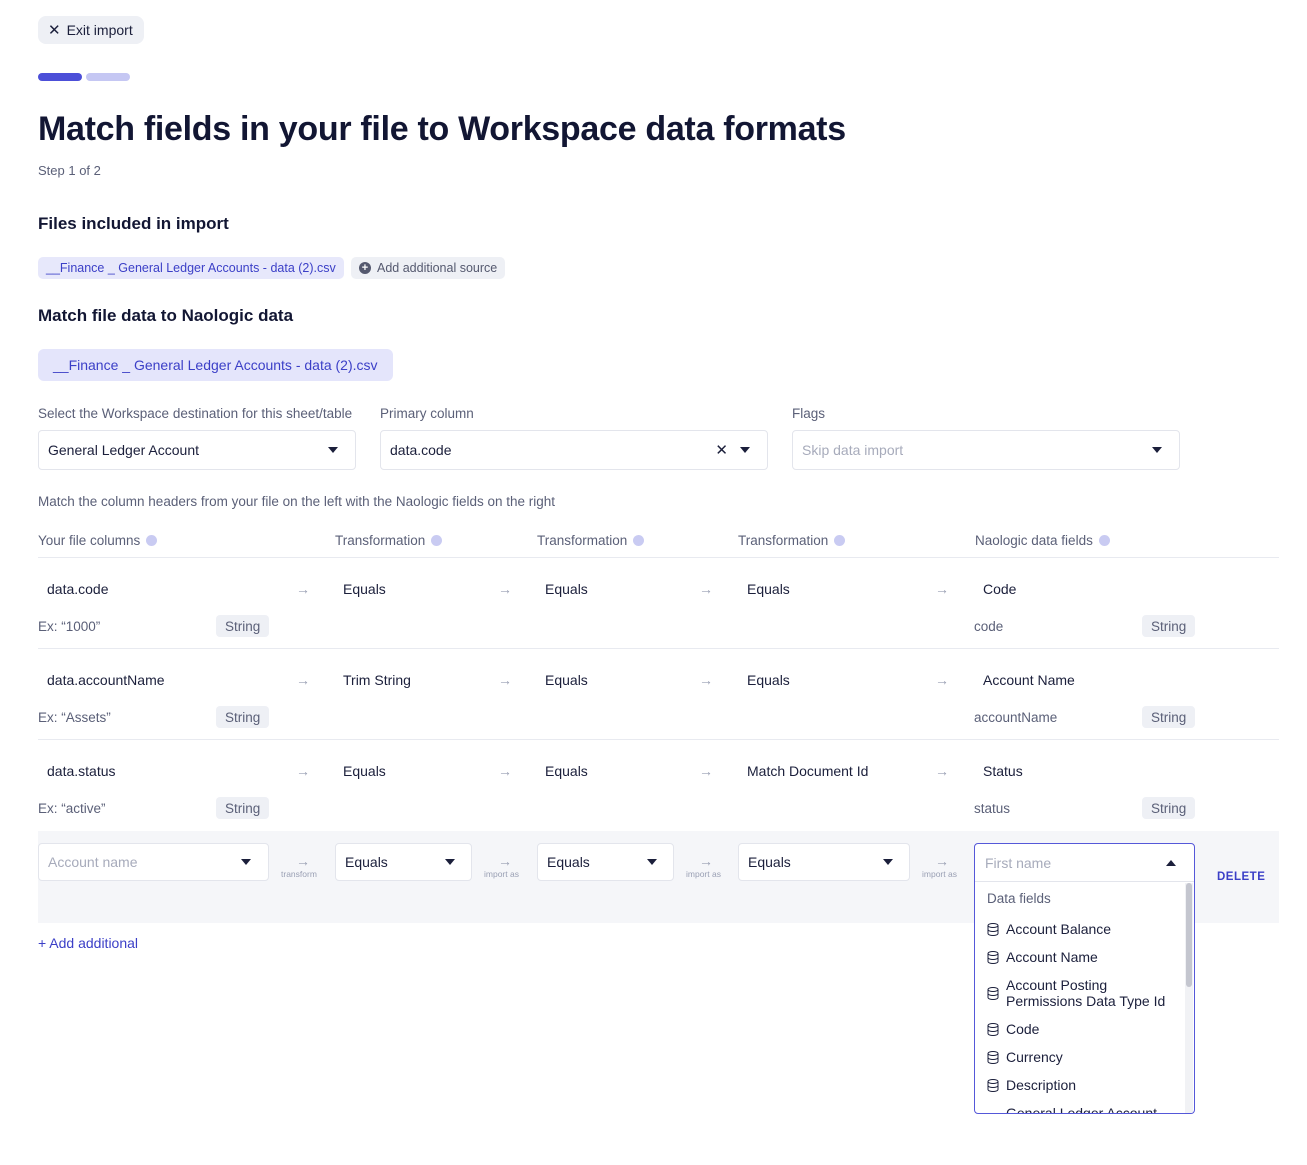 This screenshot has width=1307, height=1165. I want to click on row-example: Ex: “1000”, so click(69, 626).